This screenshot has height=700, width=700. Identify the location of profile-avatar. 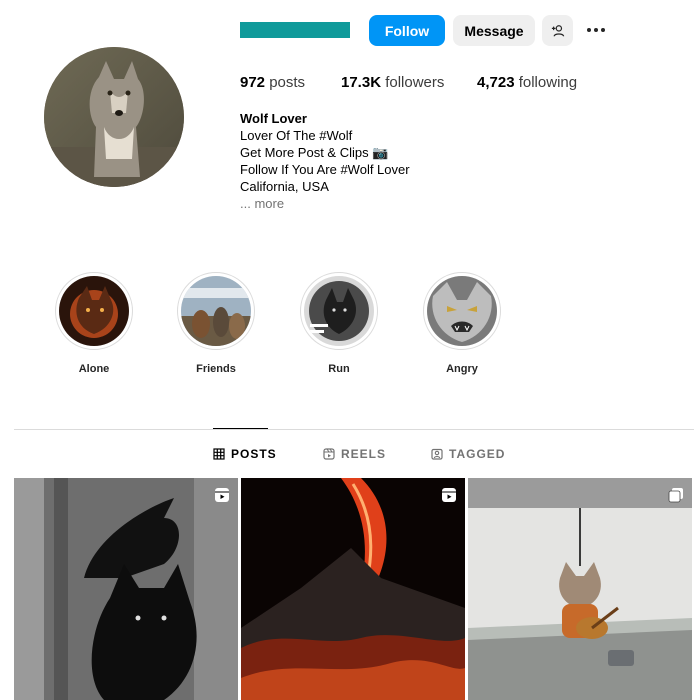
(114, 117).